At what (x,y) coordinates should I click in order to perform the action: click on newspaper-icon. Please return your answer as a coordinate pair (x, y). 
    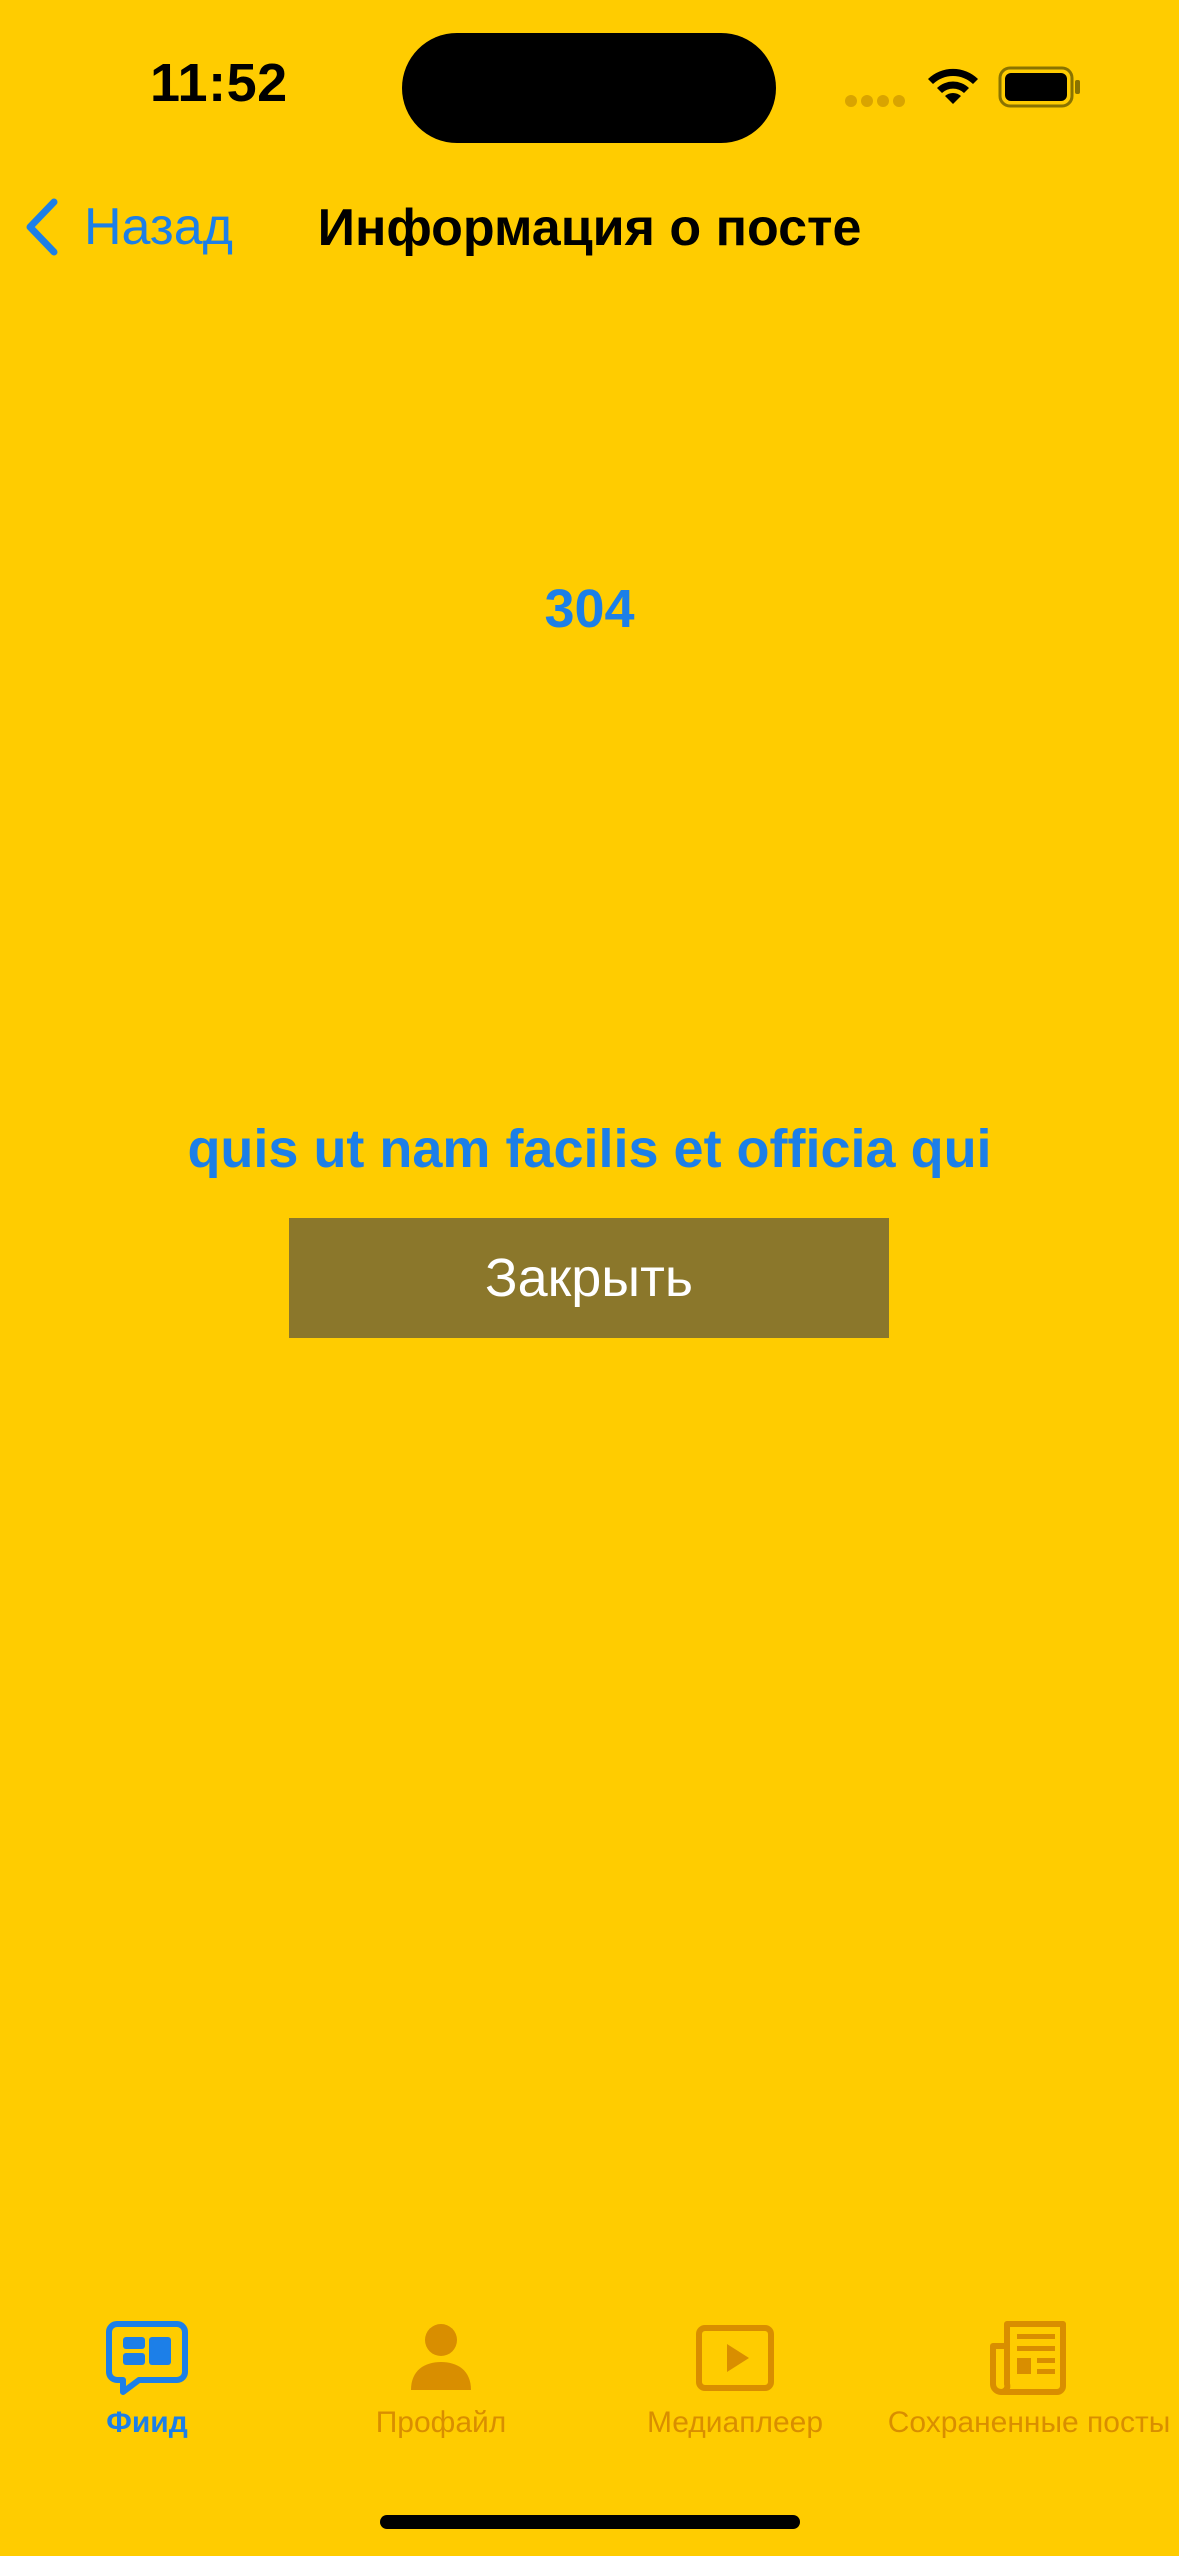
    Looking at the image, I should click on (1028, 2358).